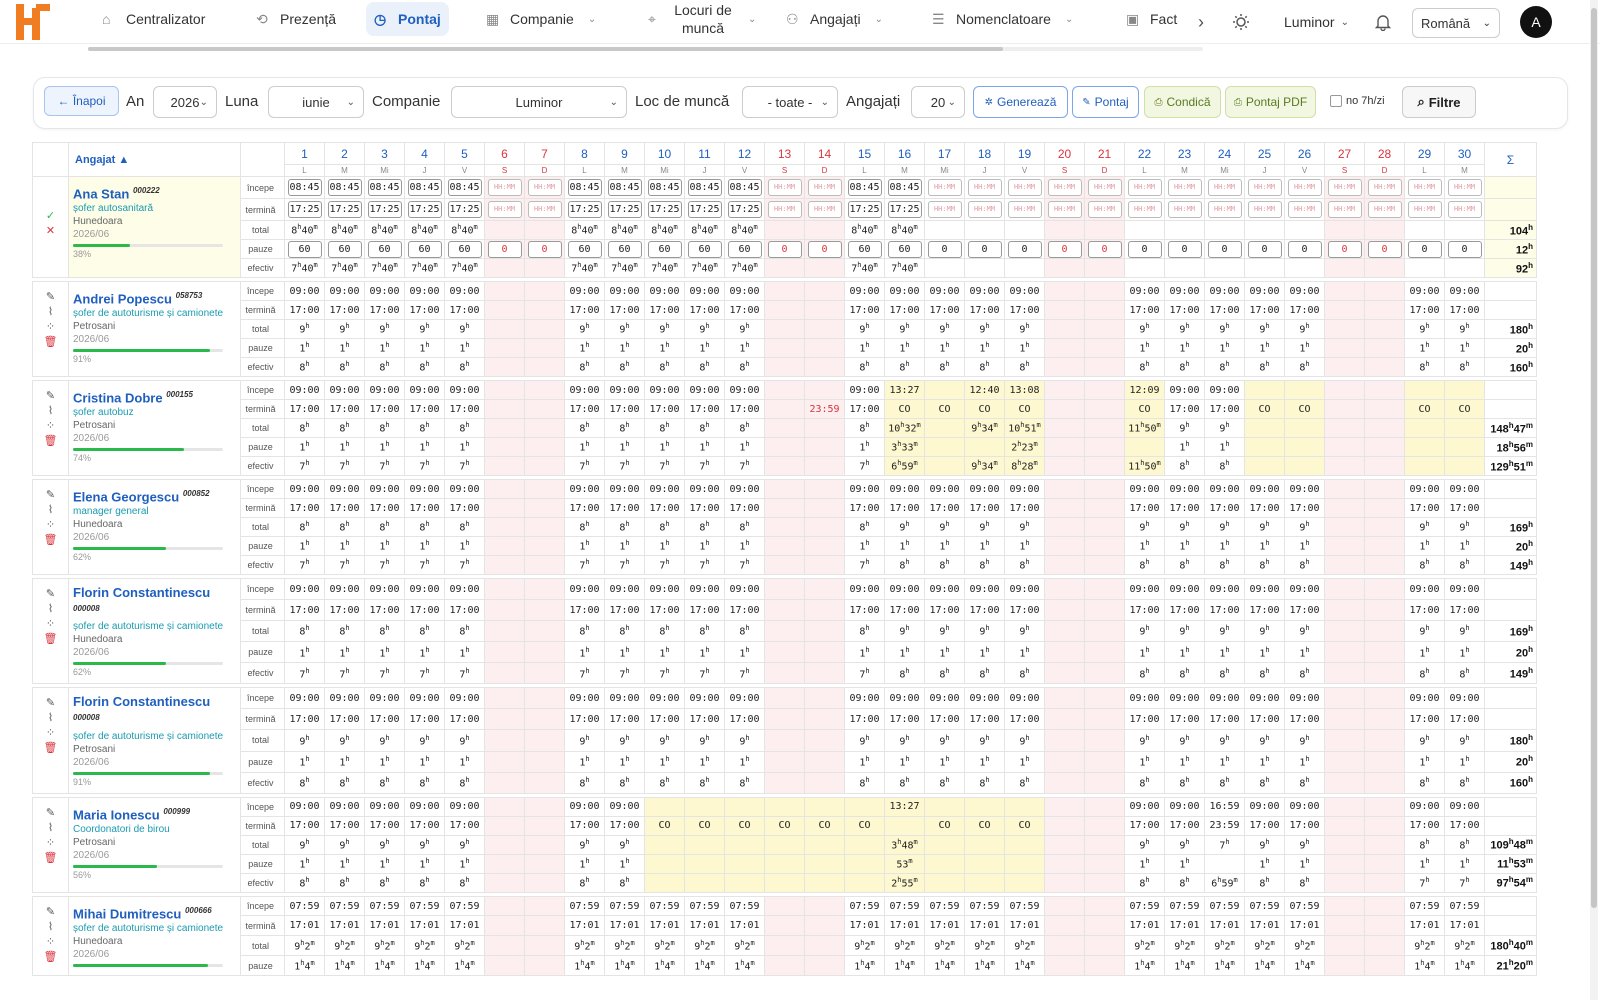 The image size is (1600, 1000). What do you see at coordinates (1536, 22) in the screenshot?
I see `avatar: A` at bounding box center [1536, 22].